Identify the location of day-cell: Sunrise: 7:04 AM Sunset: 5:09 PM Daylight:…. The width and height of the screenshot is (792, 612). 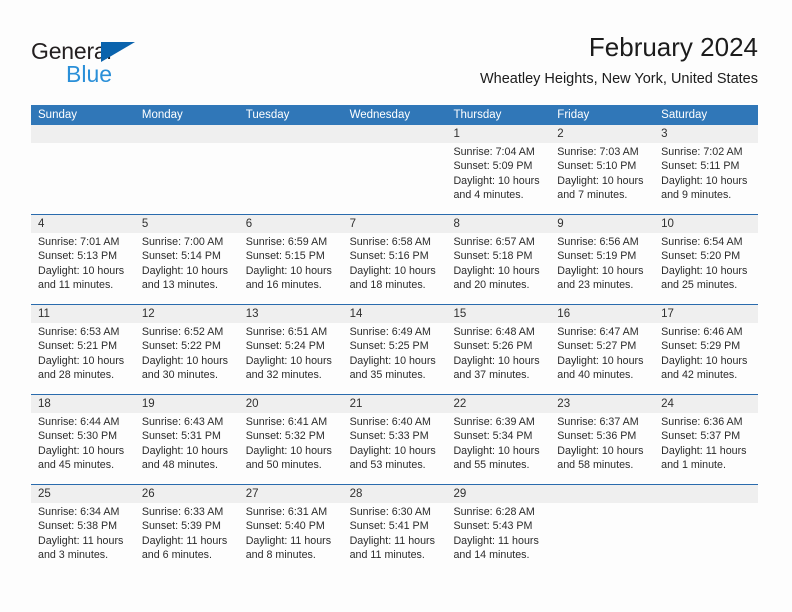
(498, 178).